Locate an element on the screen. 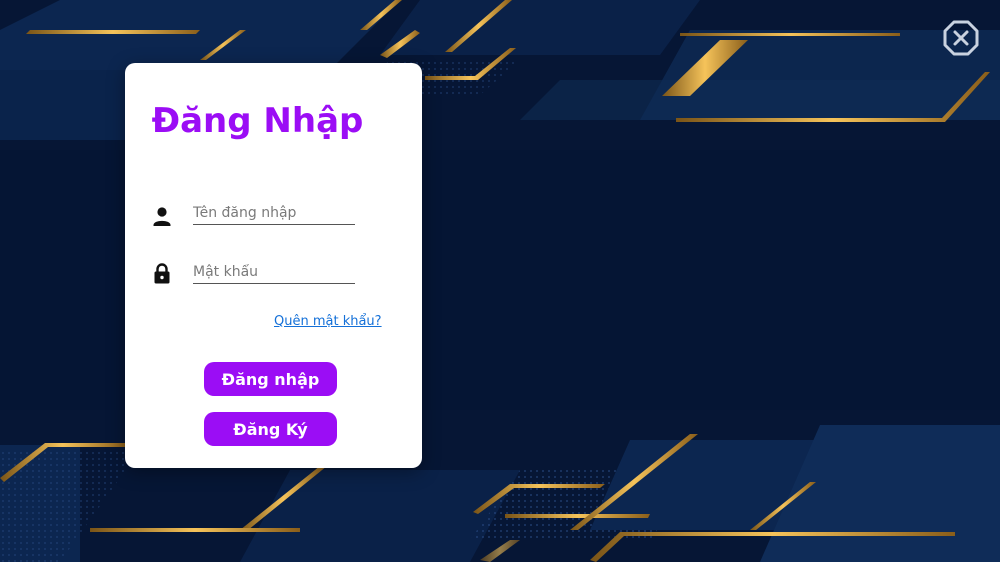  user-icon is located at coordinates (162, 217).